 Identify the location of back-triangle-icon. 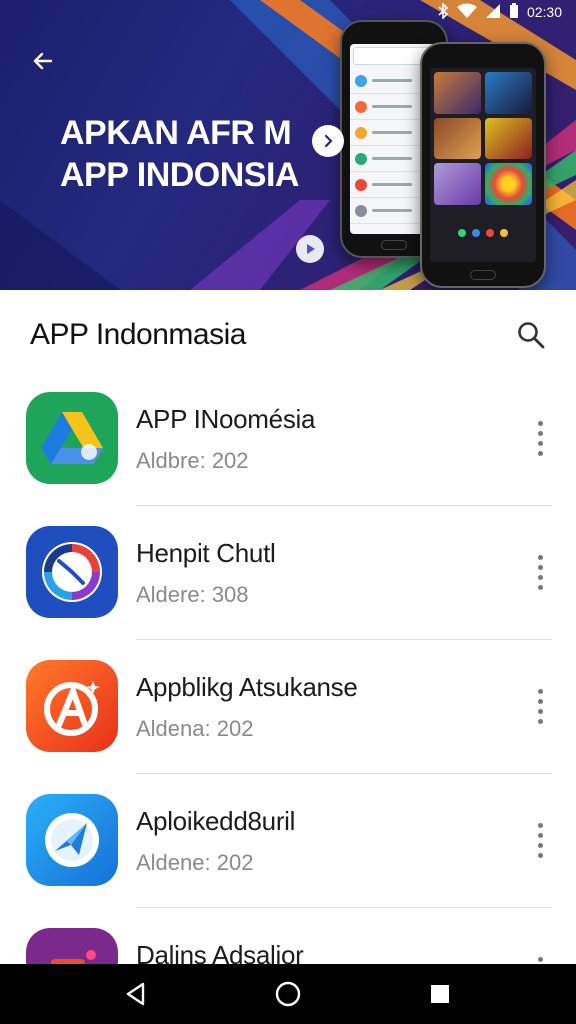
(135, 994).